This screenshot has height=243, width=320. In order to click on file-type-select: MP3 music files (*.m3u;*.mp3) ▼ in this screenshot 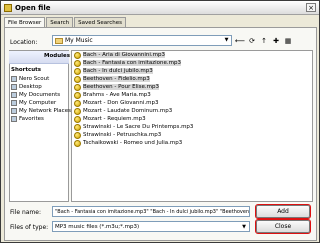, I will do `click(151, 226)`.